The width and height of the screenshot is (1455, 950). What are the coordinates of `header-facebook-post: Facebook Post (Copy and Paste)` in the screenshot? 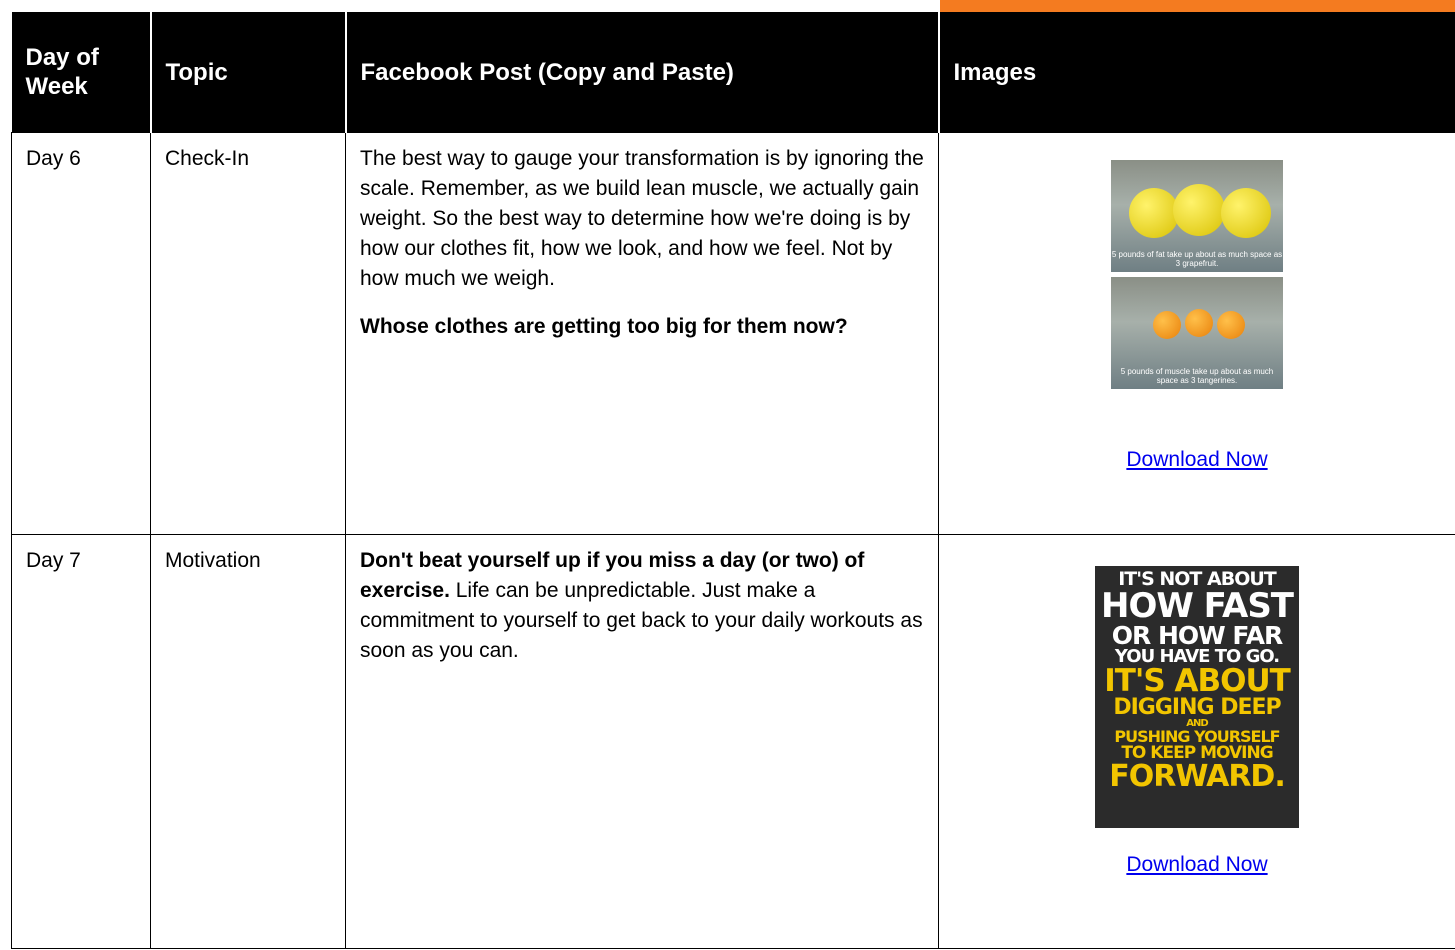 It's located at (642, 72).